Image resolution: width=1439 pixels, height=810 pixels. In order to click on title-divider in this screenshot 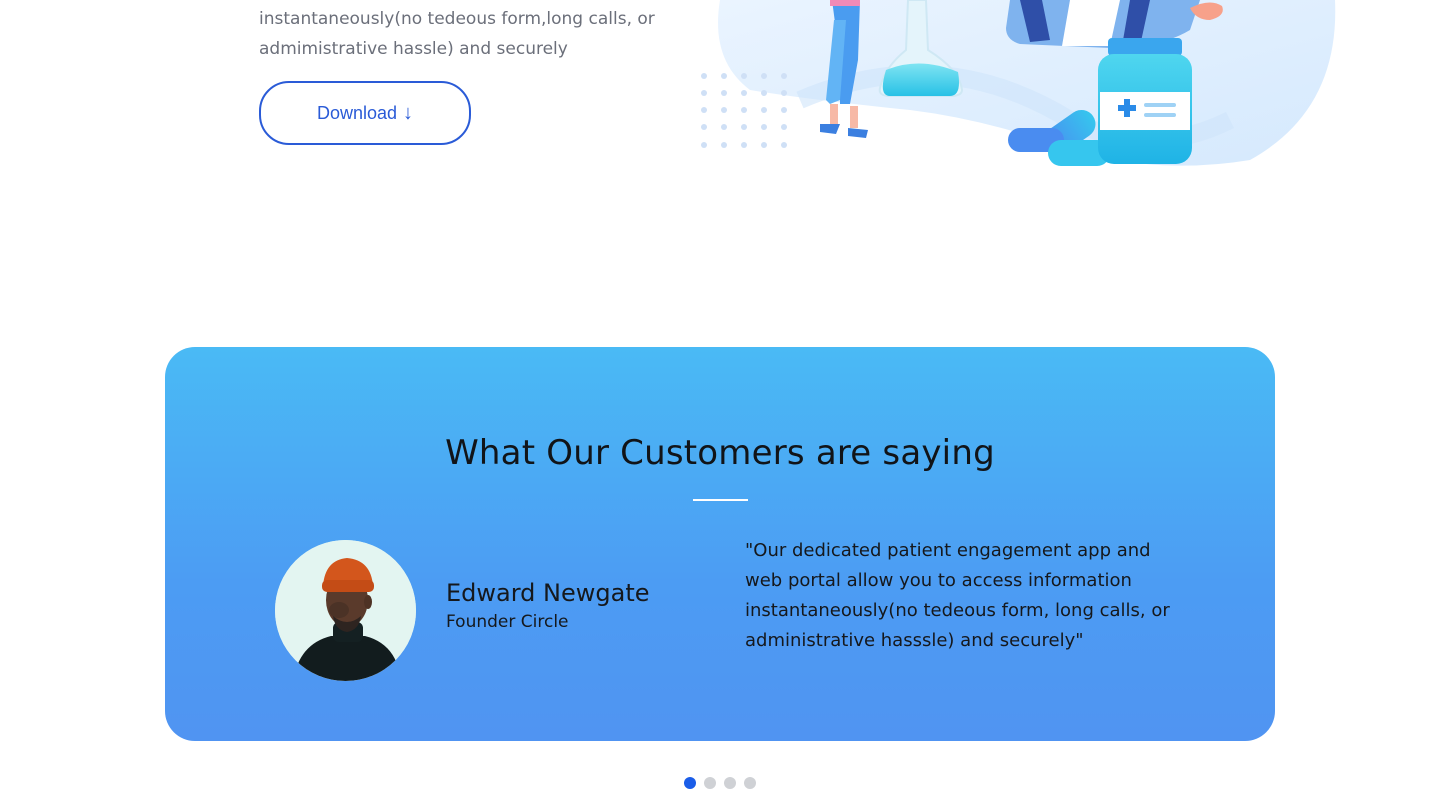, I will do `click(720, 500)`.